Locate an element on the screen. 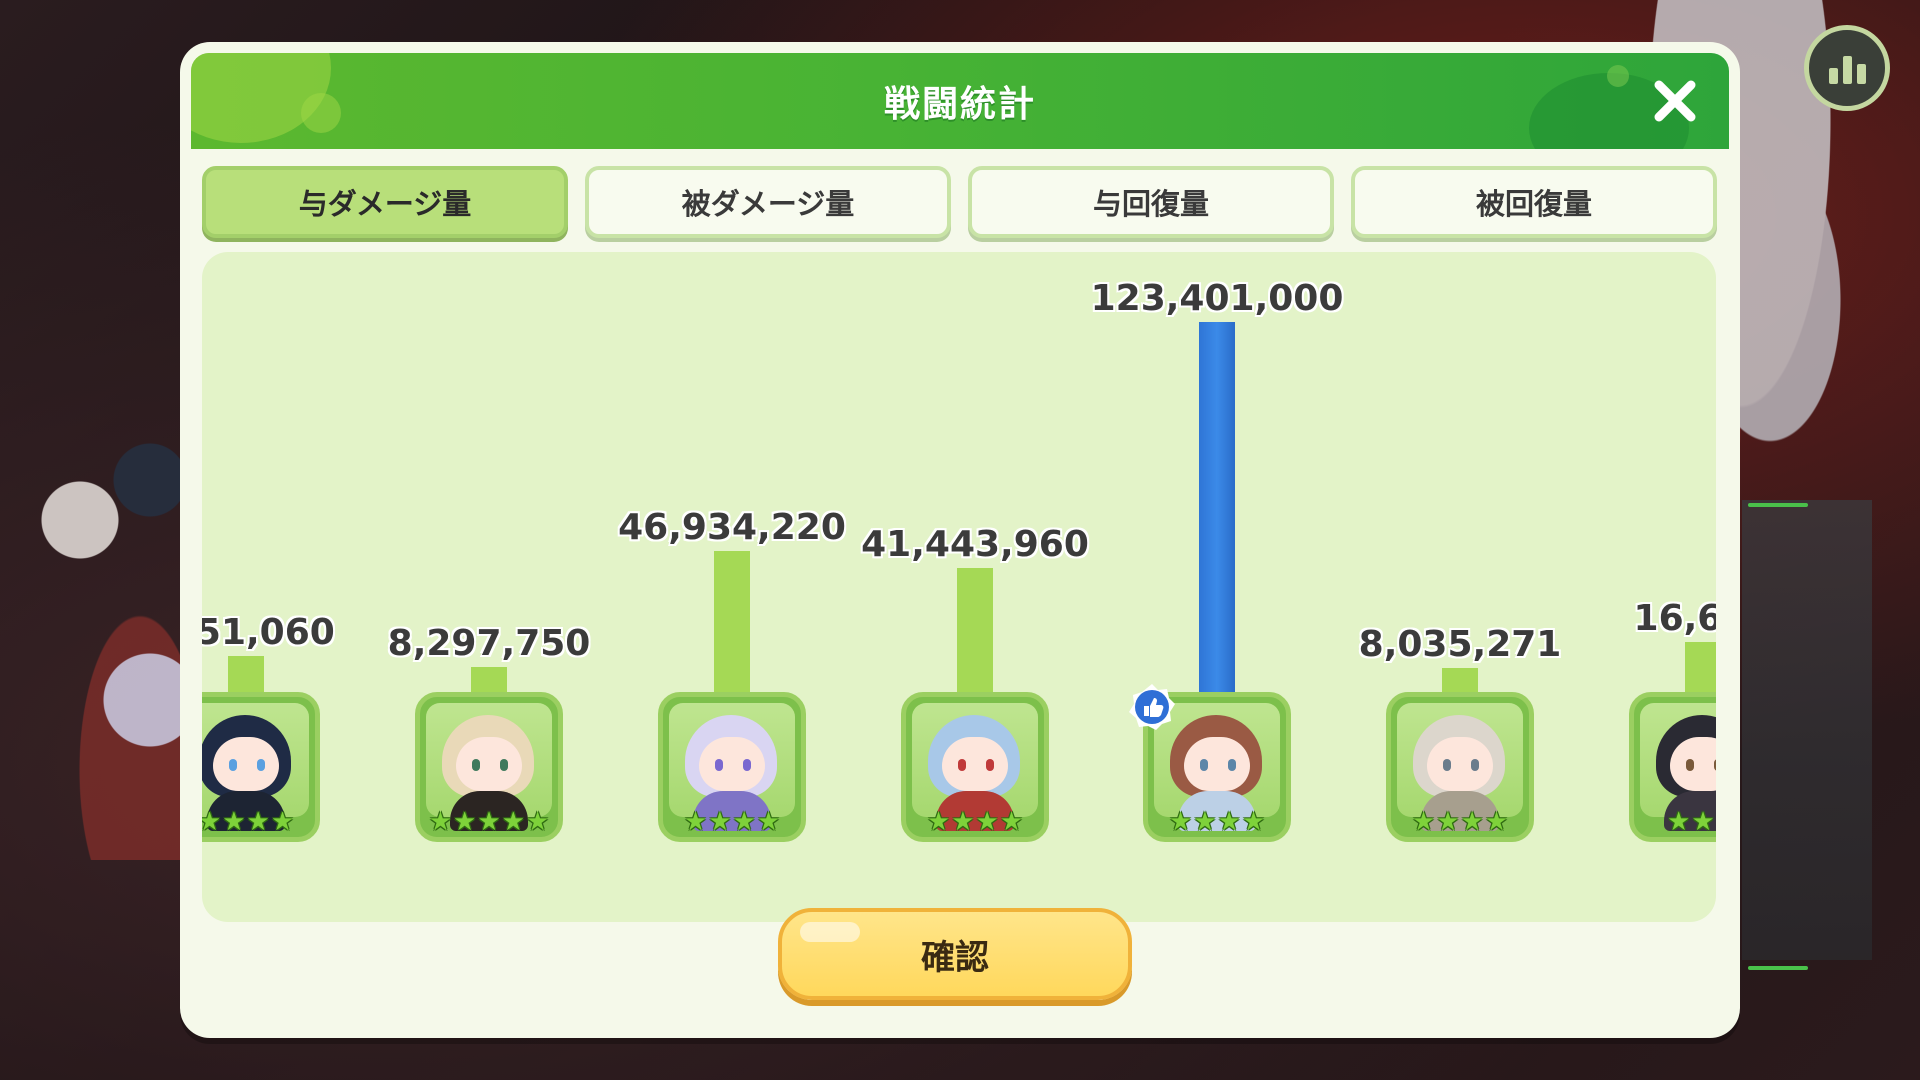 This screenshot has height=1080, width=1920. character-portrait: ★ ★ ★ ★ ★ is located at coordinates (489, 767).